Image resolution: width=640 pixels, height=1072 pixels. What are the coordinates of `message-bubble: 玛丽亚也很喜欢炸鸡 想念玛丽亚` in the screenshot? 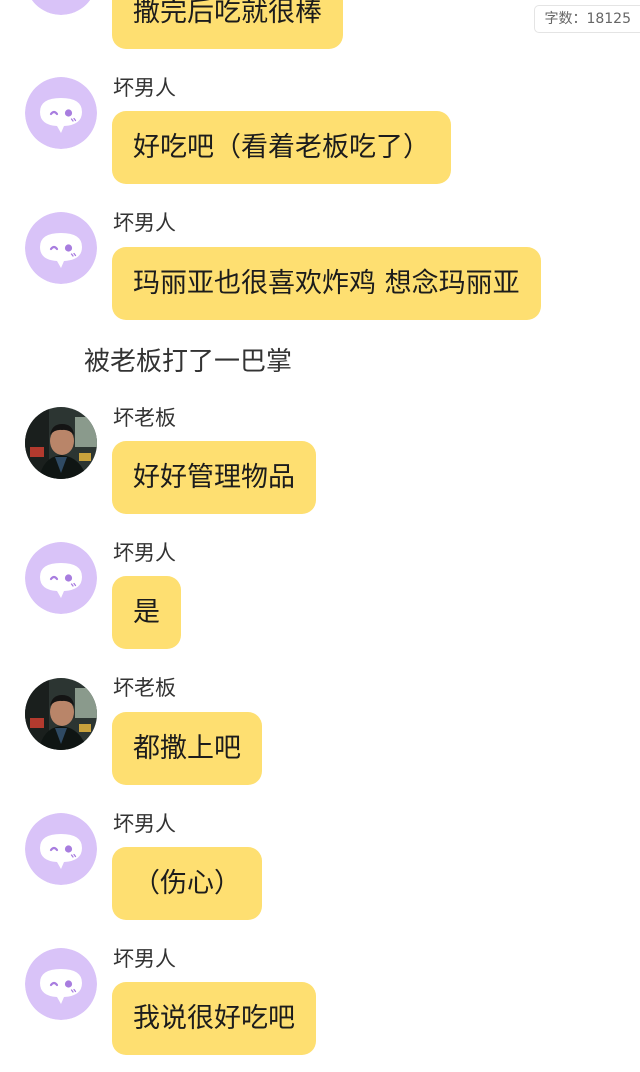 It's located at (326, 283).